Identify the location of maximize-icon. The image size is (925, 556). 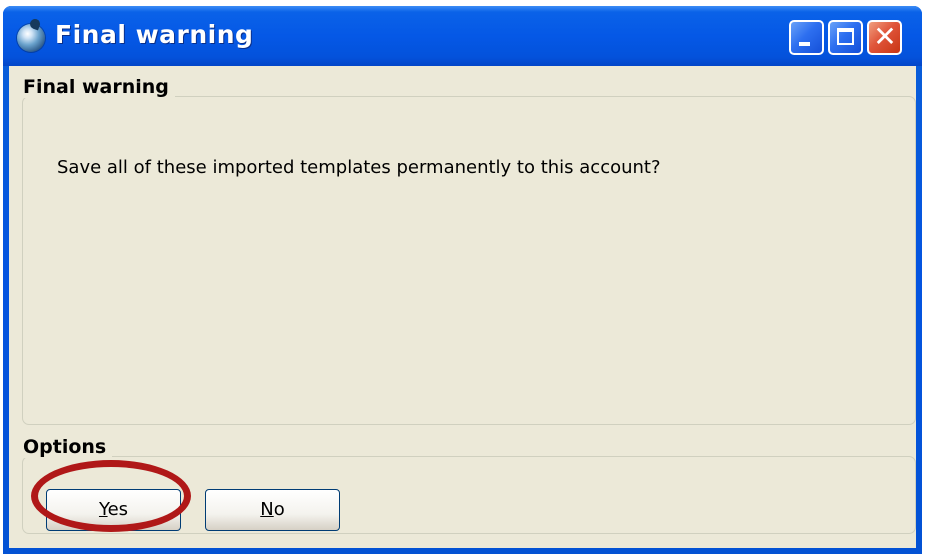
(845, 36).